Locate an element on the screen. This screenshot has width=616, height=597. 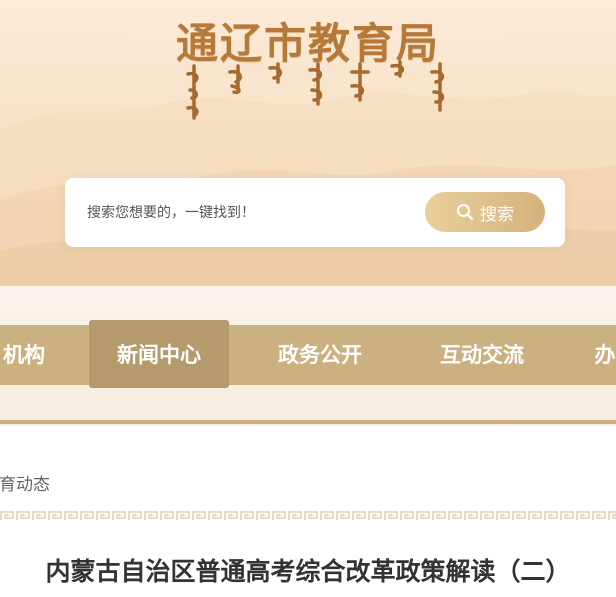
breadcrumb: 教育动态 is located at coordinates (34, 482).